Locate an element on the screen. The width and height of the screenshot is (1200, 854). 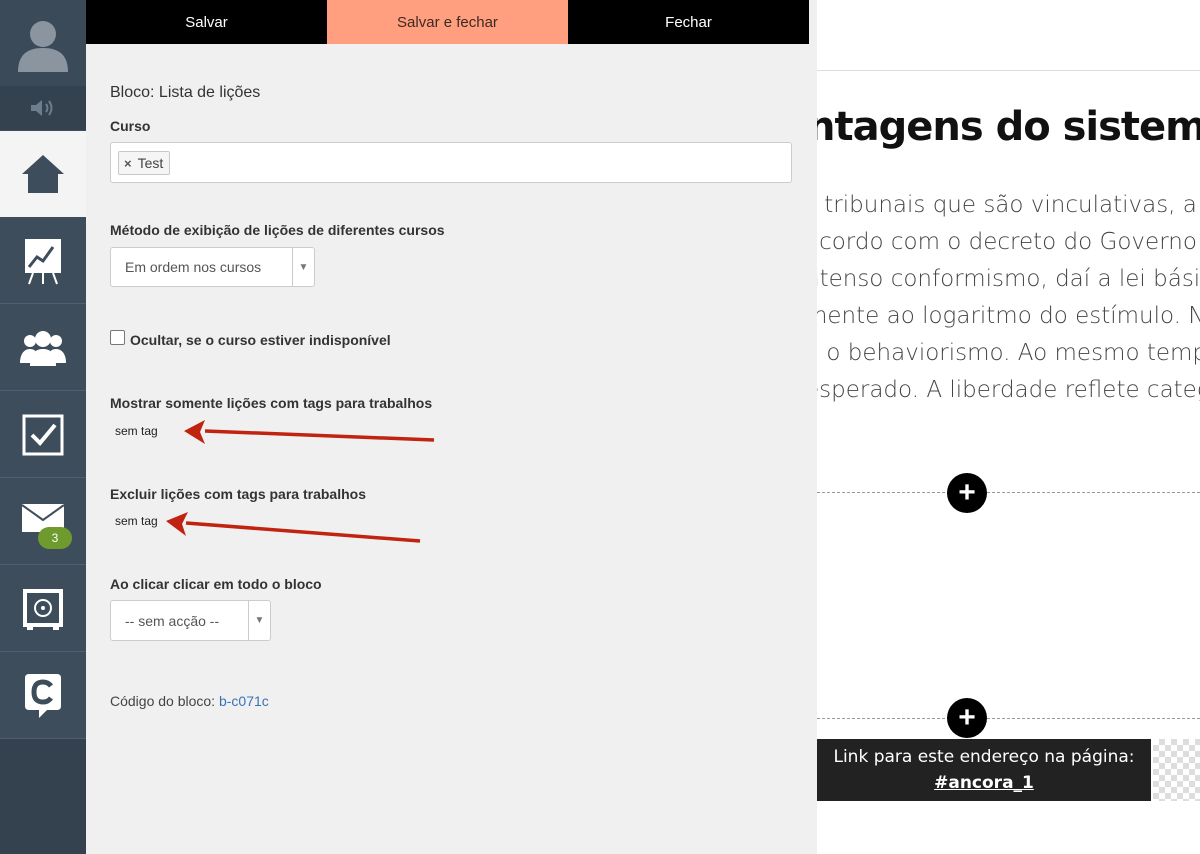
block-code-value: b-c071c is located at coordinates (244, 701).